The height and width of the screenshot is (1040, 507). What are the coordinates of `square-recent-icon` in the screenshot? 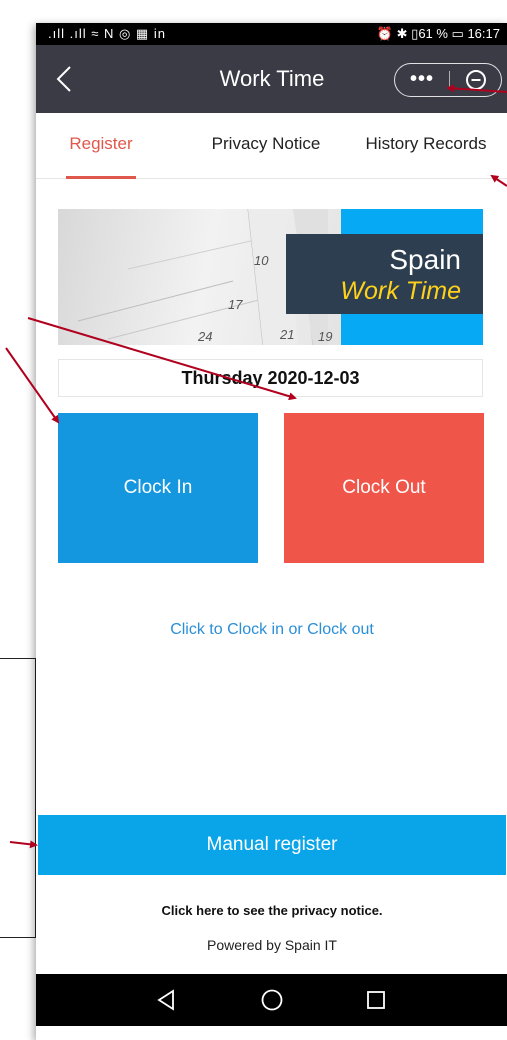 It's located at (376, 1000).